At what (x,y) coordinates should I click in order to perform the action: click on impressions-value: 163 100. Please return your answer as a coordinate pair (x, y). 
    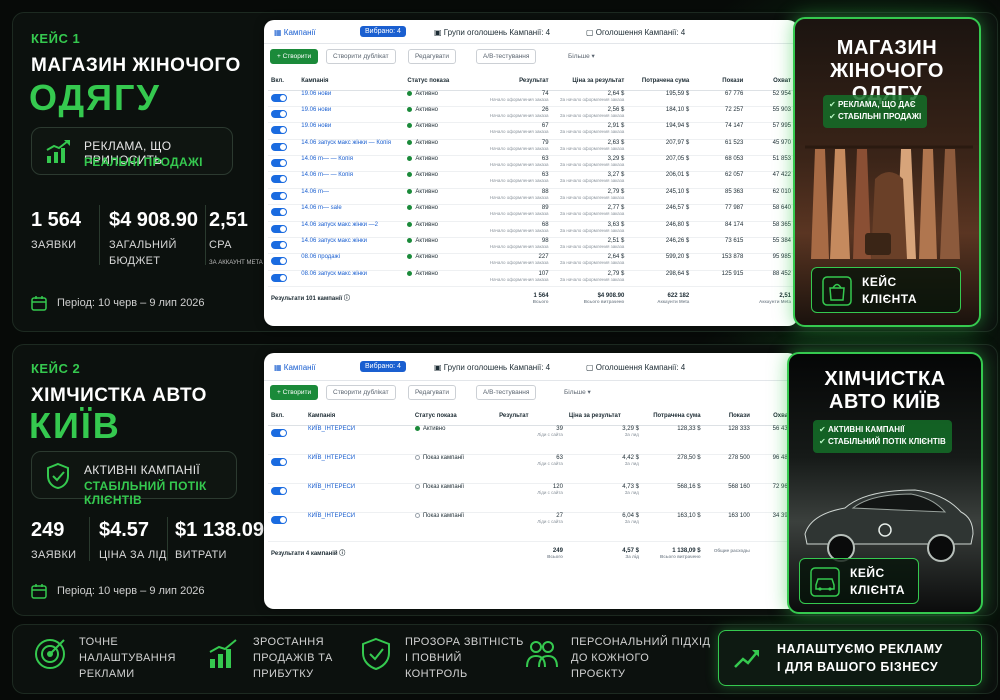
    Looking at the image, I should click on (739, 515).